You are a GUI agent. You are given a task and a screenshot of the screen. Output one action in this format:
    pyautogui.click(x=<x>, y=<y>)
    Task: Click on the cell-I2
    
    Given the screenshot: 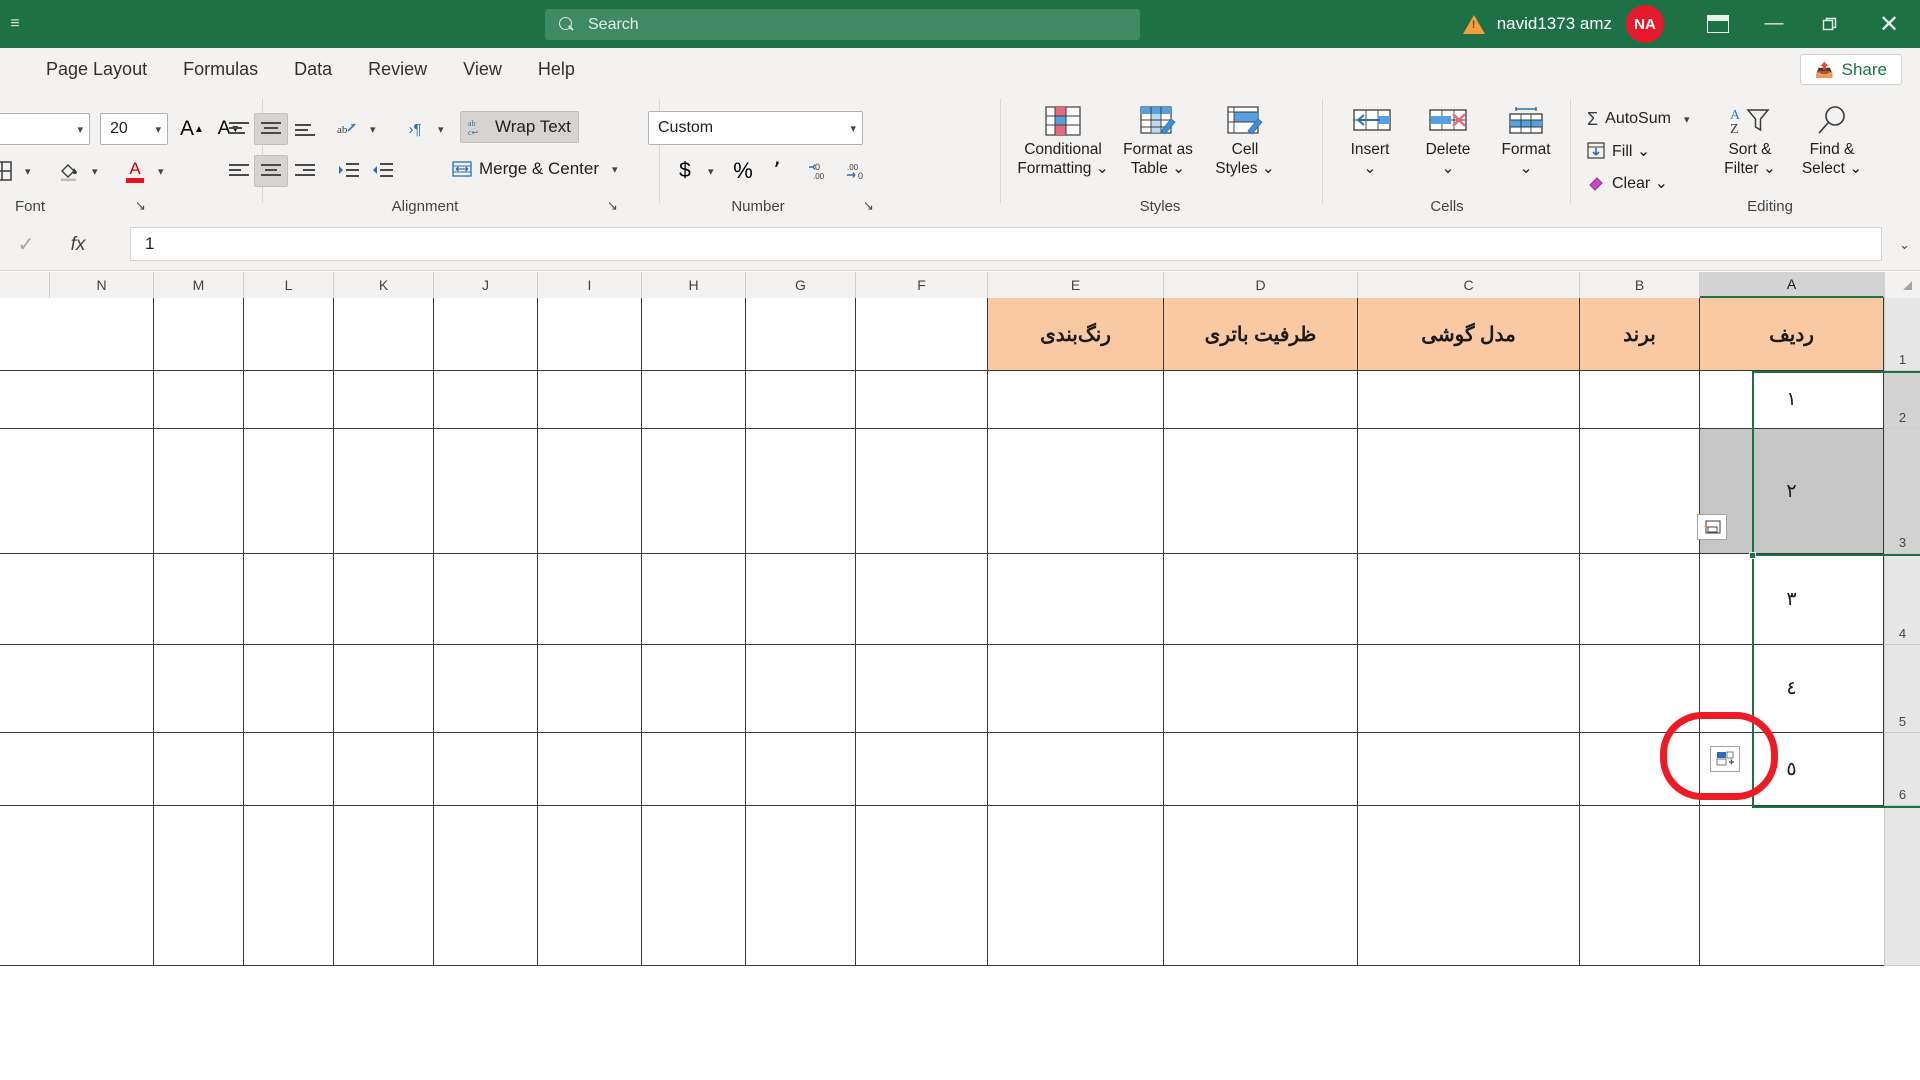 What is the action you would take?
    pyautogui.click(x=590, y=400)
    